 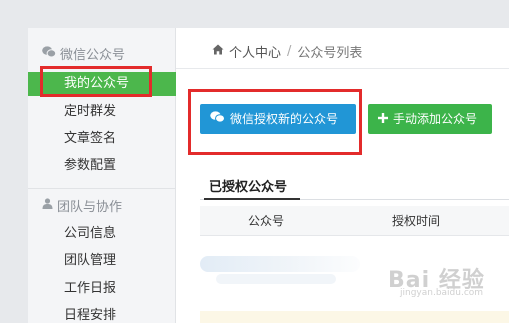 What do you see at coordinates (442, 293) in the screenshot?
I see `watermark-url: jingyan.baidu.com` at bounding box center [442, 293].